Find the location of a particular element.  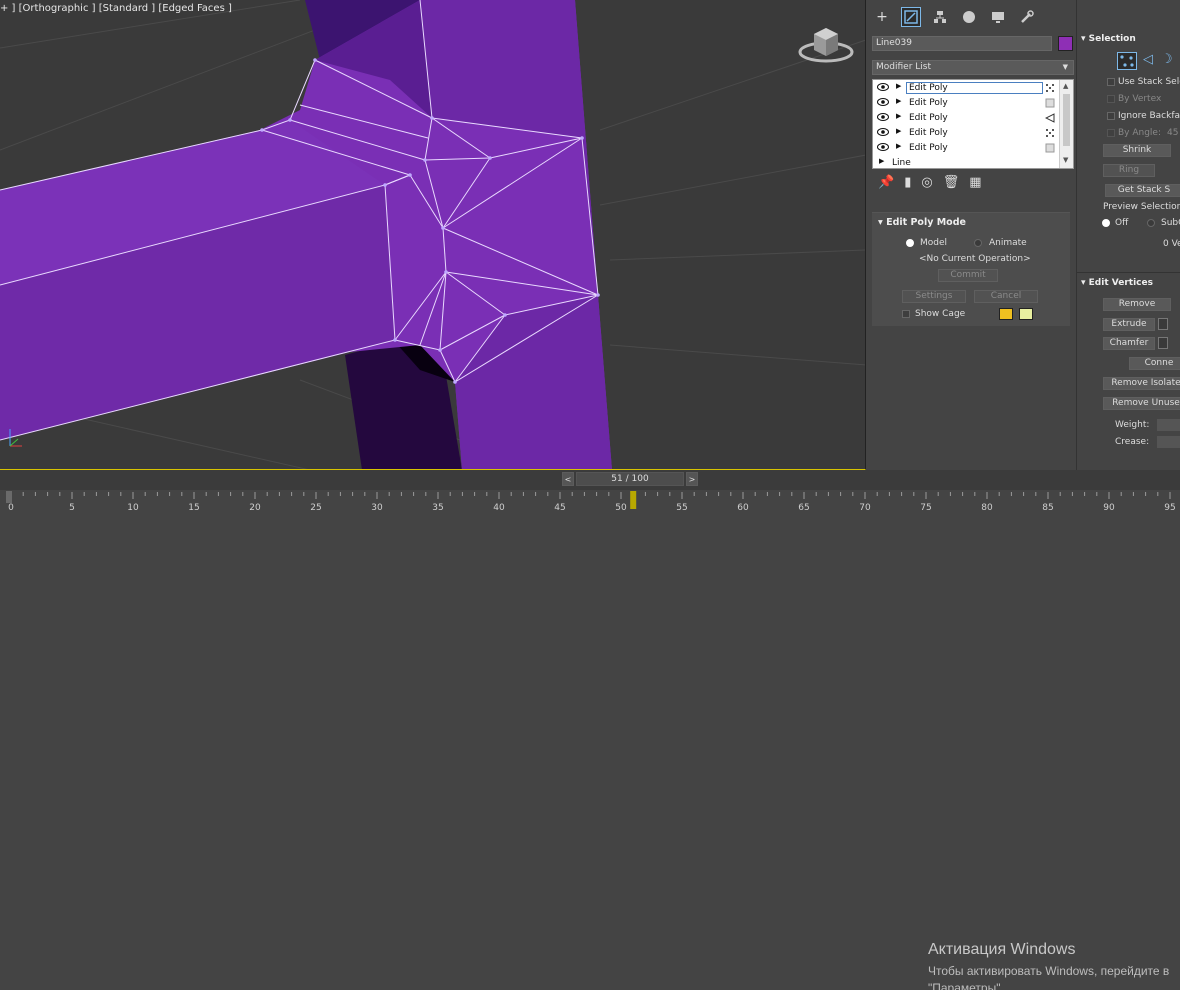

angle-value: 45 is located at coordinates (1172, 133).